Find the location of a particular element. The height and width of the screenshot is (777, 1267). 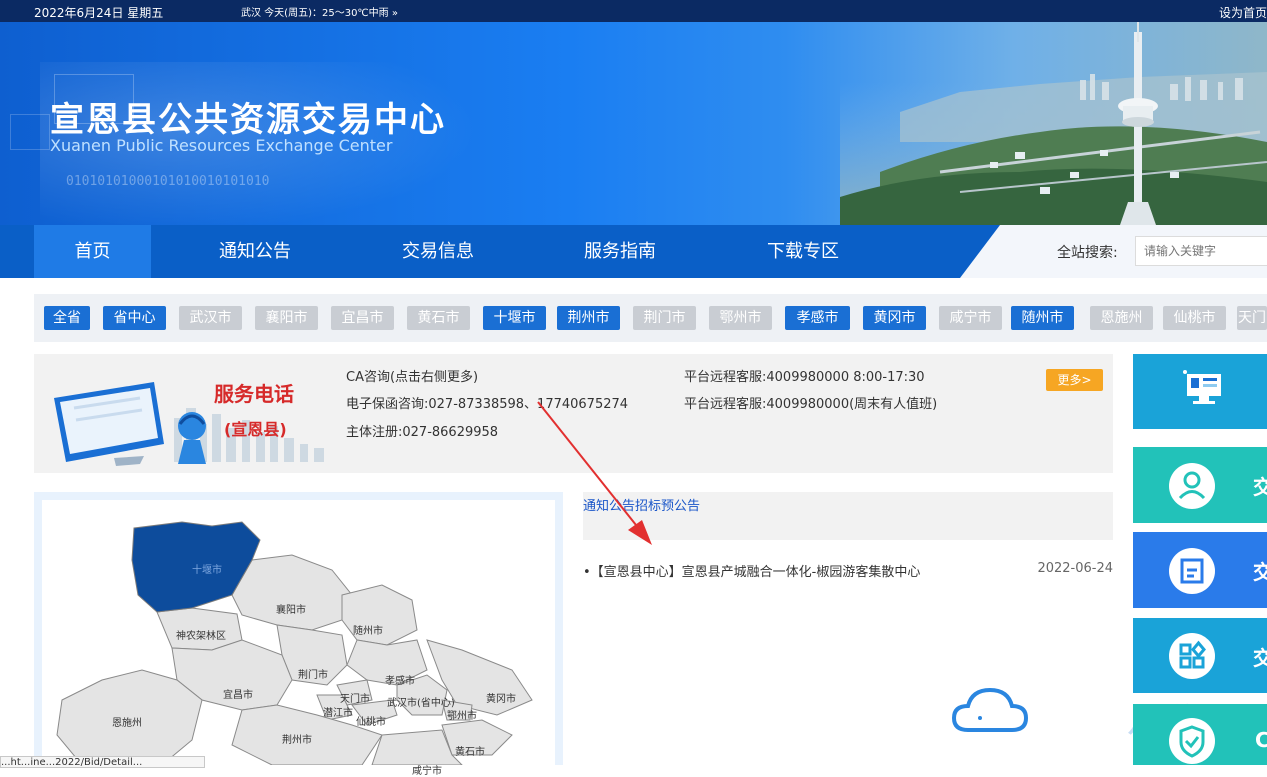

nav-item-downloads: 下载专区 is located at coordinates (803, 251).